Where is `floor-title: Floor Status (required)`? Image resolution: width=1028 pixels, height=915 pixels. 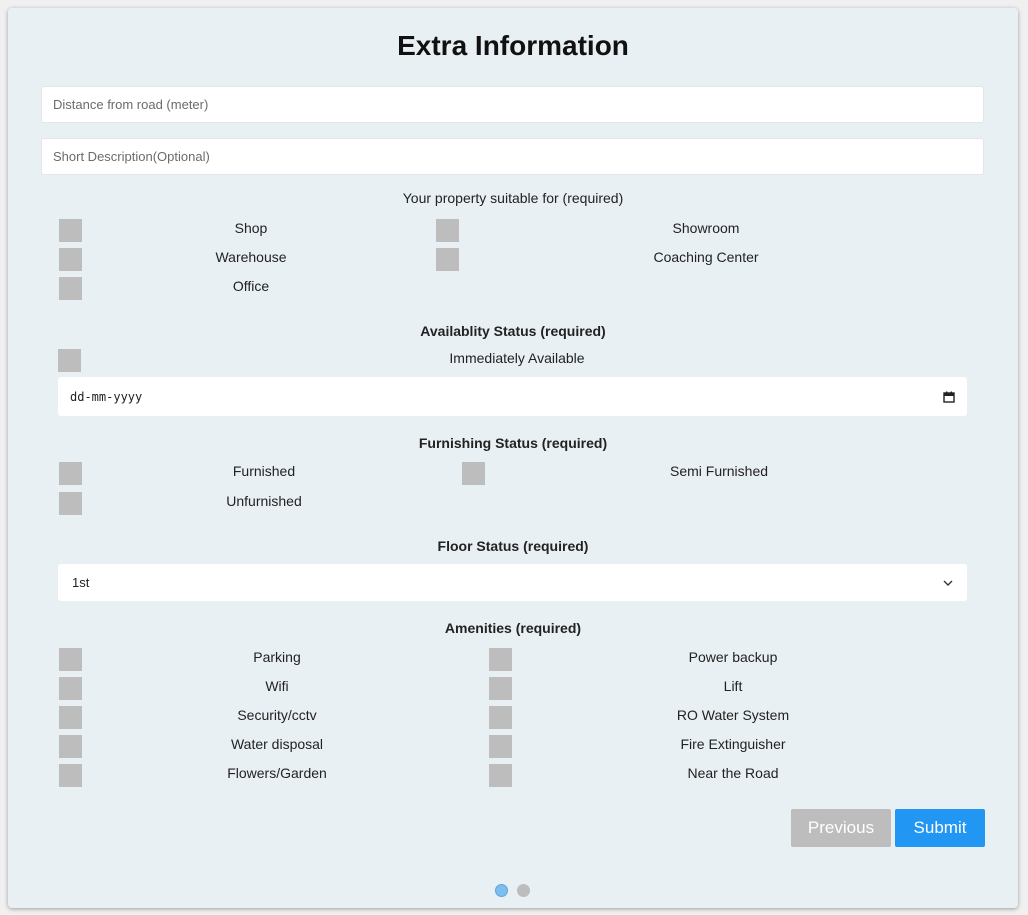
floor-title: Floor Status (required) is located at coordinates (513, 546).